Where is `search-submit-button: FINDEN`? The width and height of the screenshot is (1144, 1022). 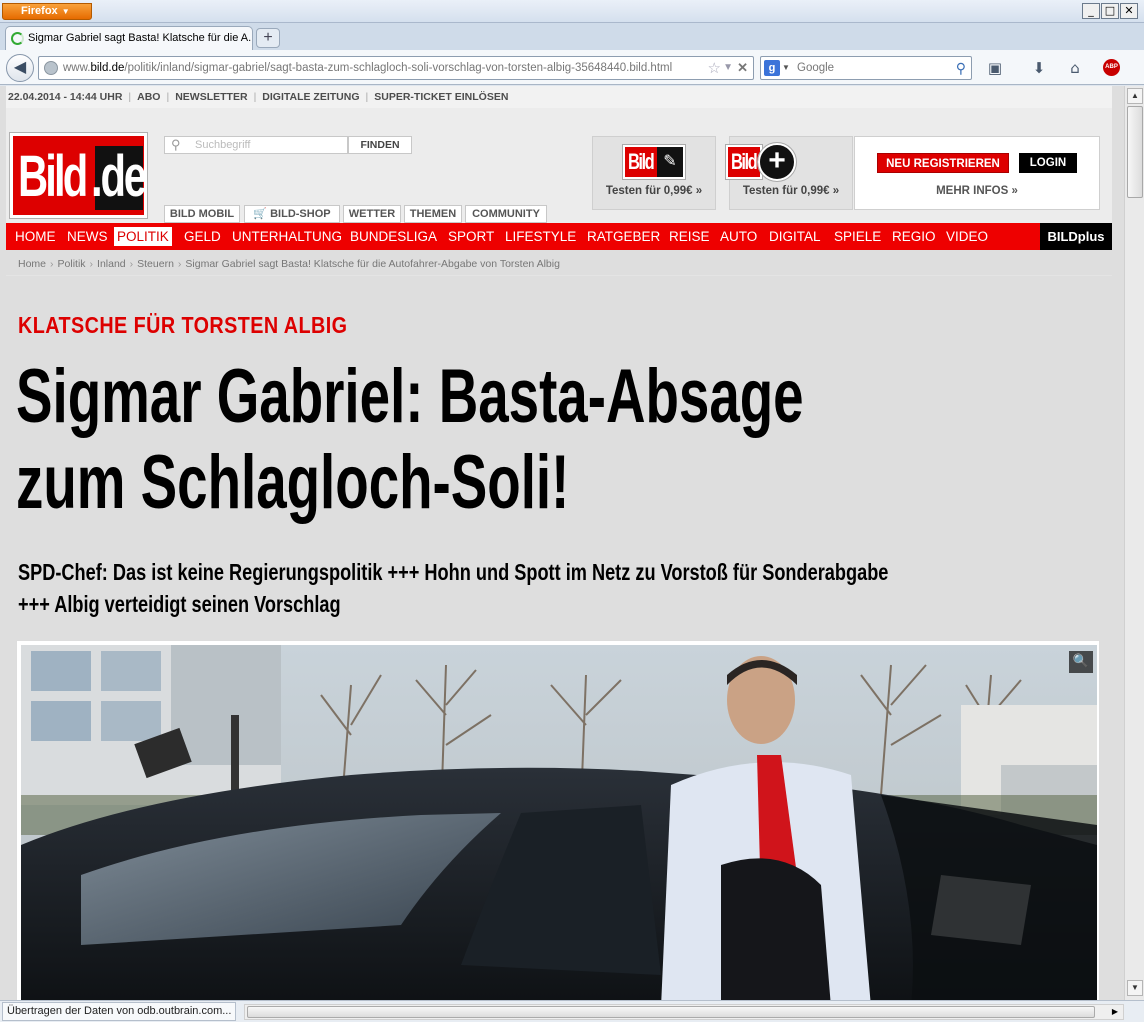
search-submit-button: FINDEN is located at coordinates (380, 145).